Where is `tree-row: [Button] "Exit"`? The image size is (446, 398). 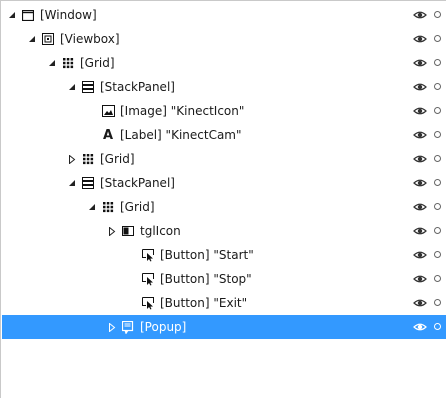 tree-row: [Button] "Exit" is located at coordinates (224, 303).